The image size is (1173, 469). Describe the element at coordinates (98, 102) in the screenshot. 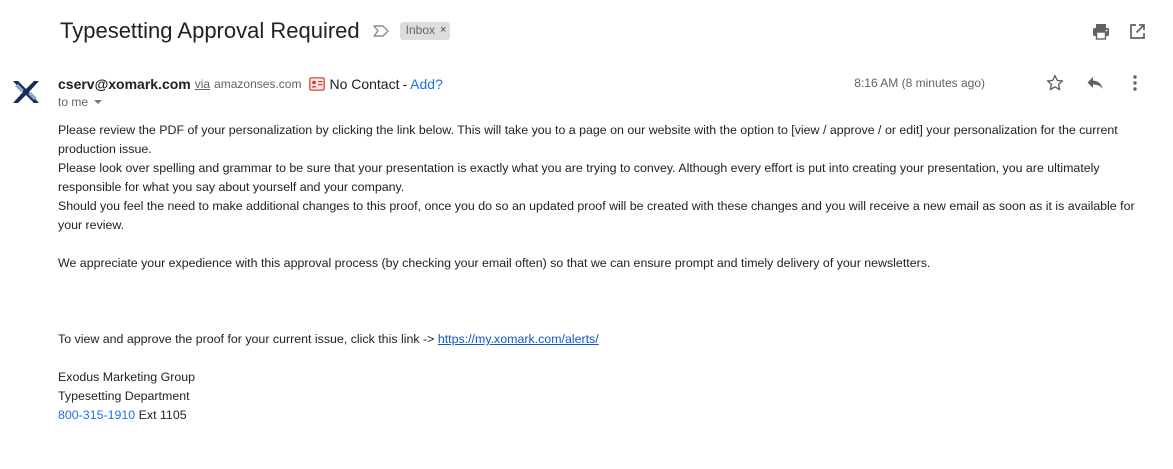

I see `show-details-chevron-down-icon` at that location.